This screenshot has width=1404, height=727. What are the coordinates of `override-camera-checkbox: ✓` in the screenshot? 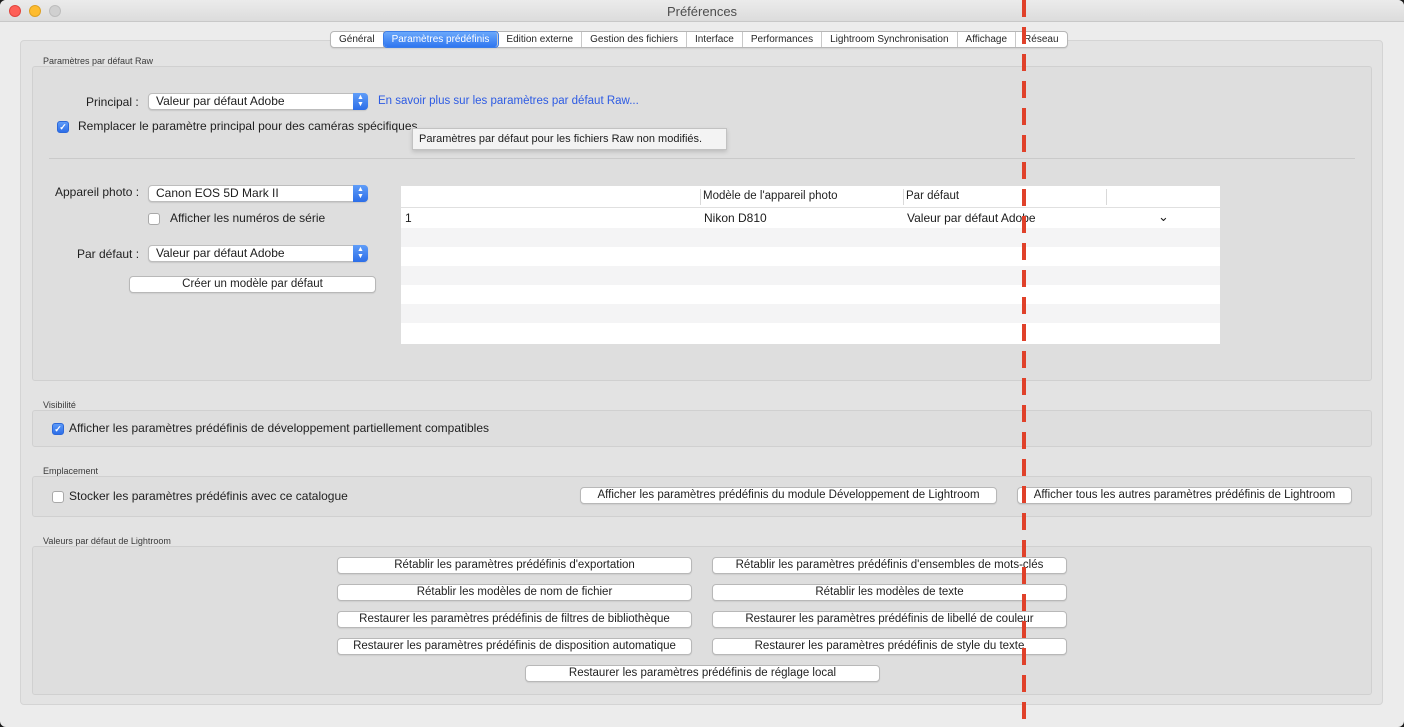 It's located at (63, 127).